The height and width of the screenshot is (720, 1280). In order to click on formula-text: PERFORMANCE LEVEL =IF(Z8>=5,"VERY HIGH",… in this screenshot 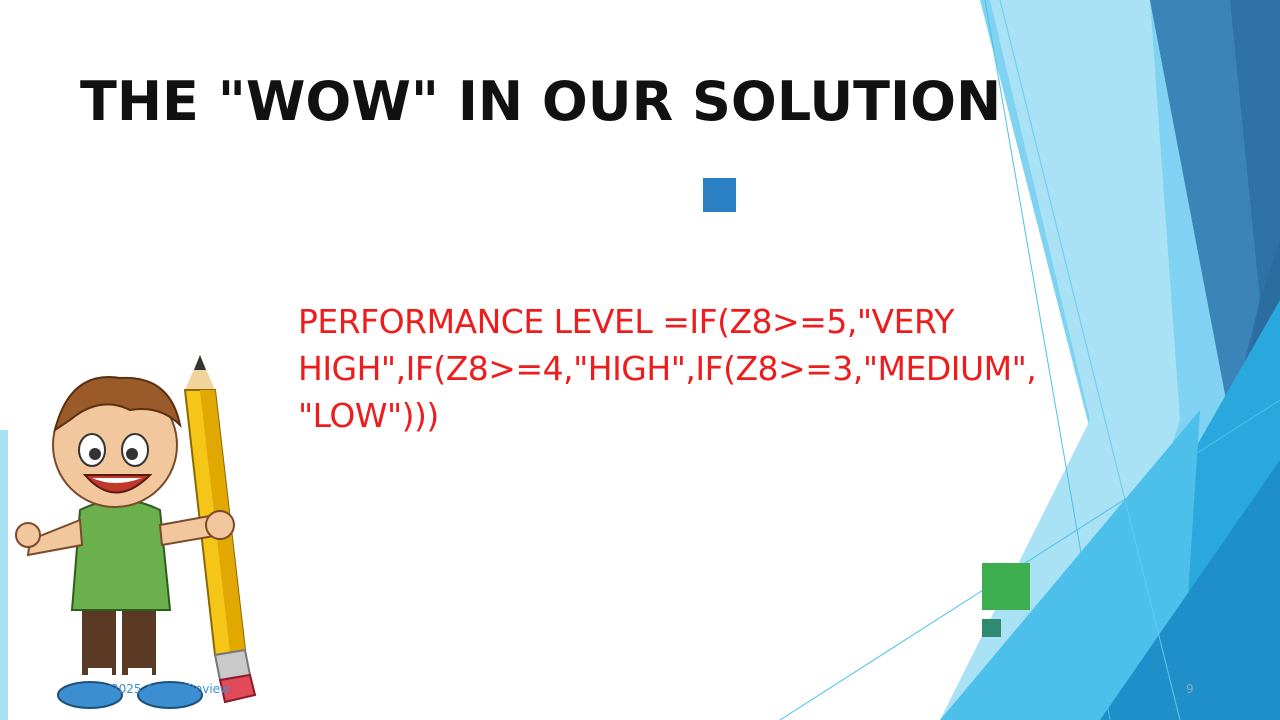, I will do `click(667, 368)`.